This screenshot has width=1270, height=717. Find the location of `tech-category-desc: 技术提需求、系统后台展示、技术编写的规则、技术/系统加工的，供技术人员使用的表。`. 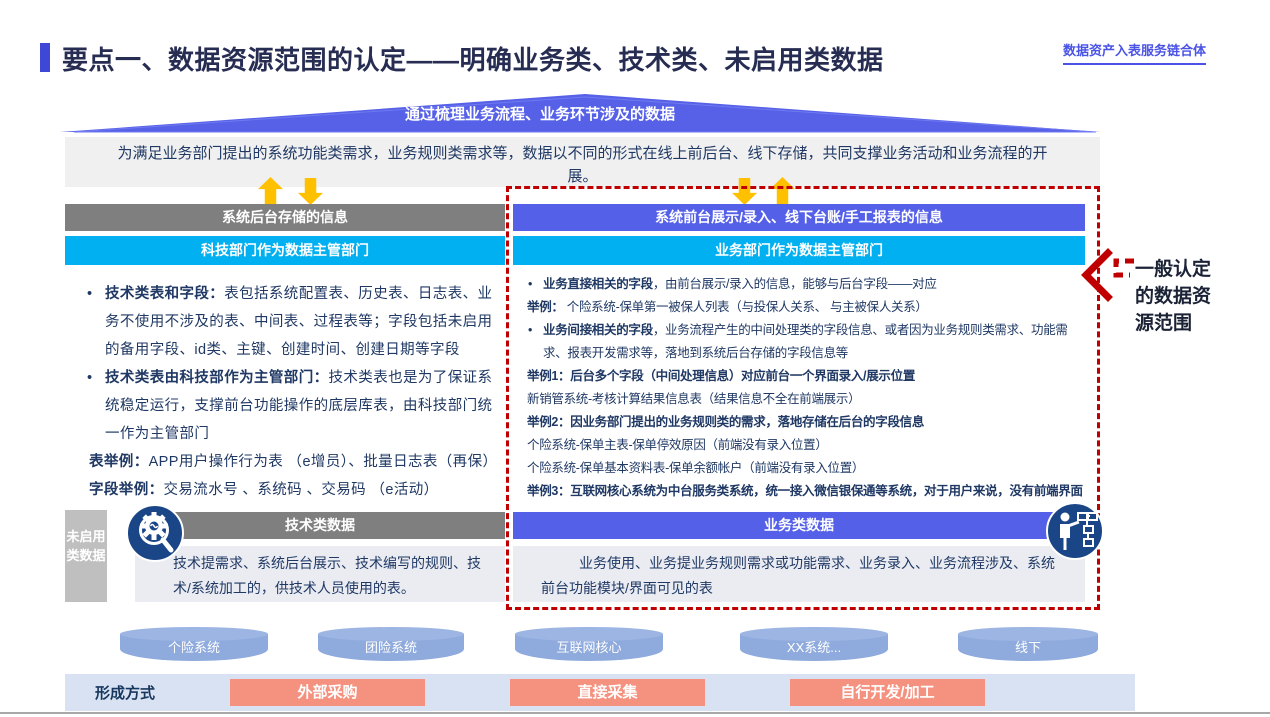

tech-category-desc: 技术提需求、系统后台展示、技术编写的规则、技术/系统加工的，供技术人员使用的表。 is located at coordinates (320, 574).